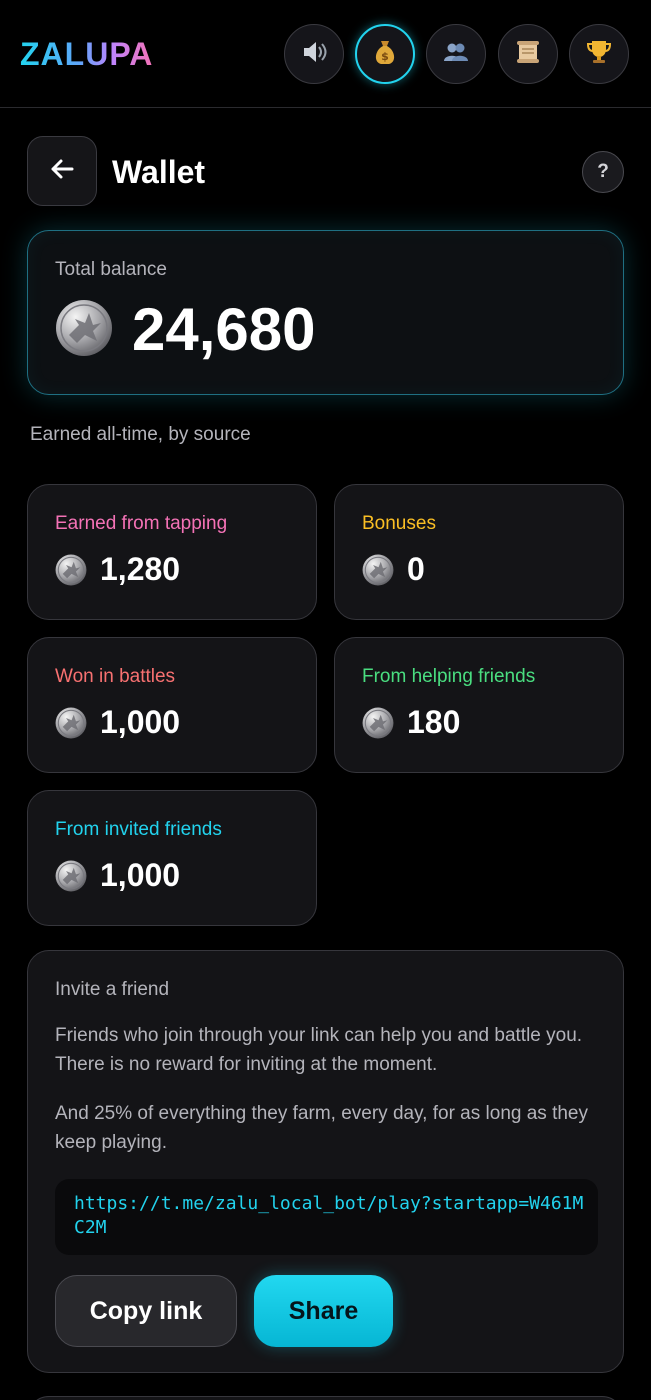 The height and width of the screenshot is (1400, 651). What do you see at coordinates (140, 434) in the screenshot?
I see `sources-label: Earned all-time, by source` at bounding box center [140, 434].